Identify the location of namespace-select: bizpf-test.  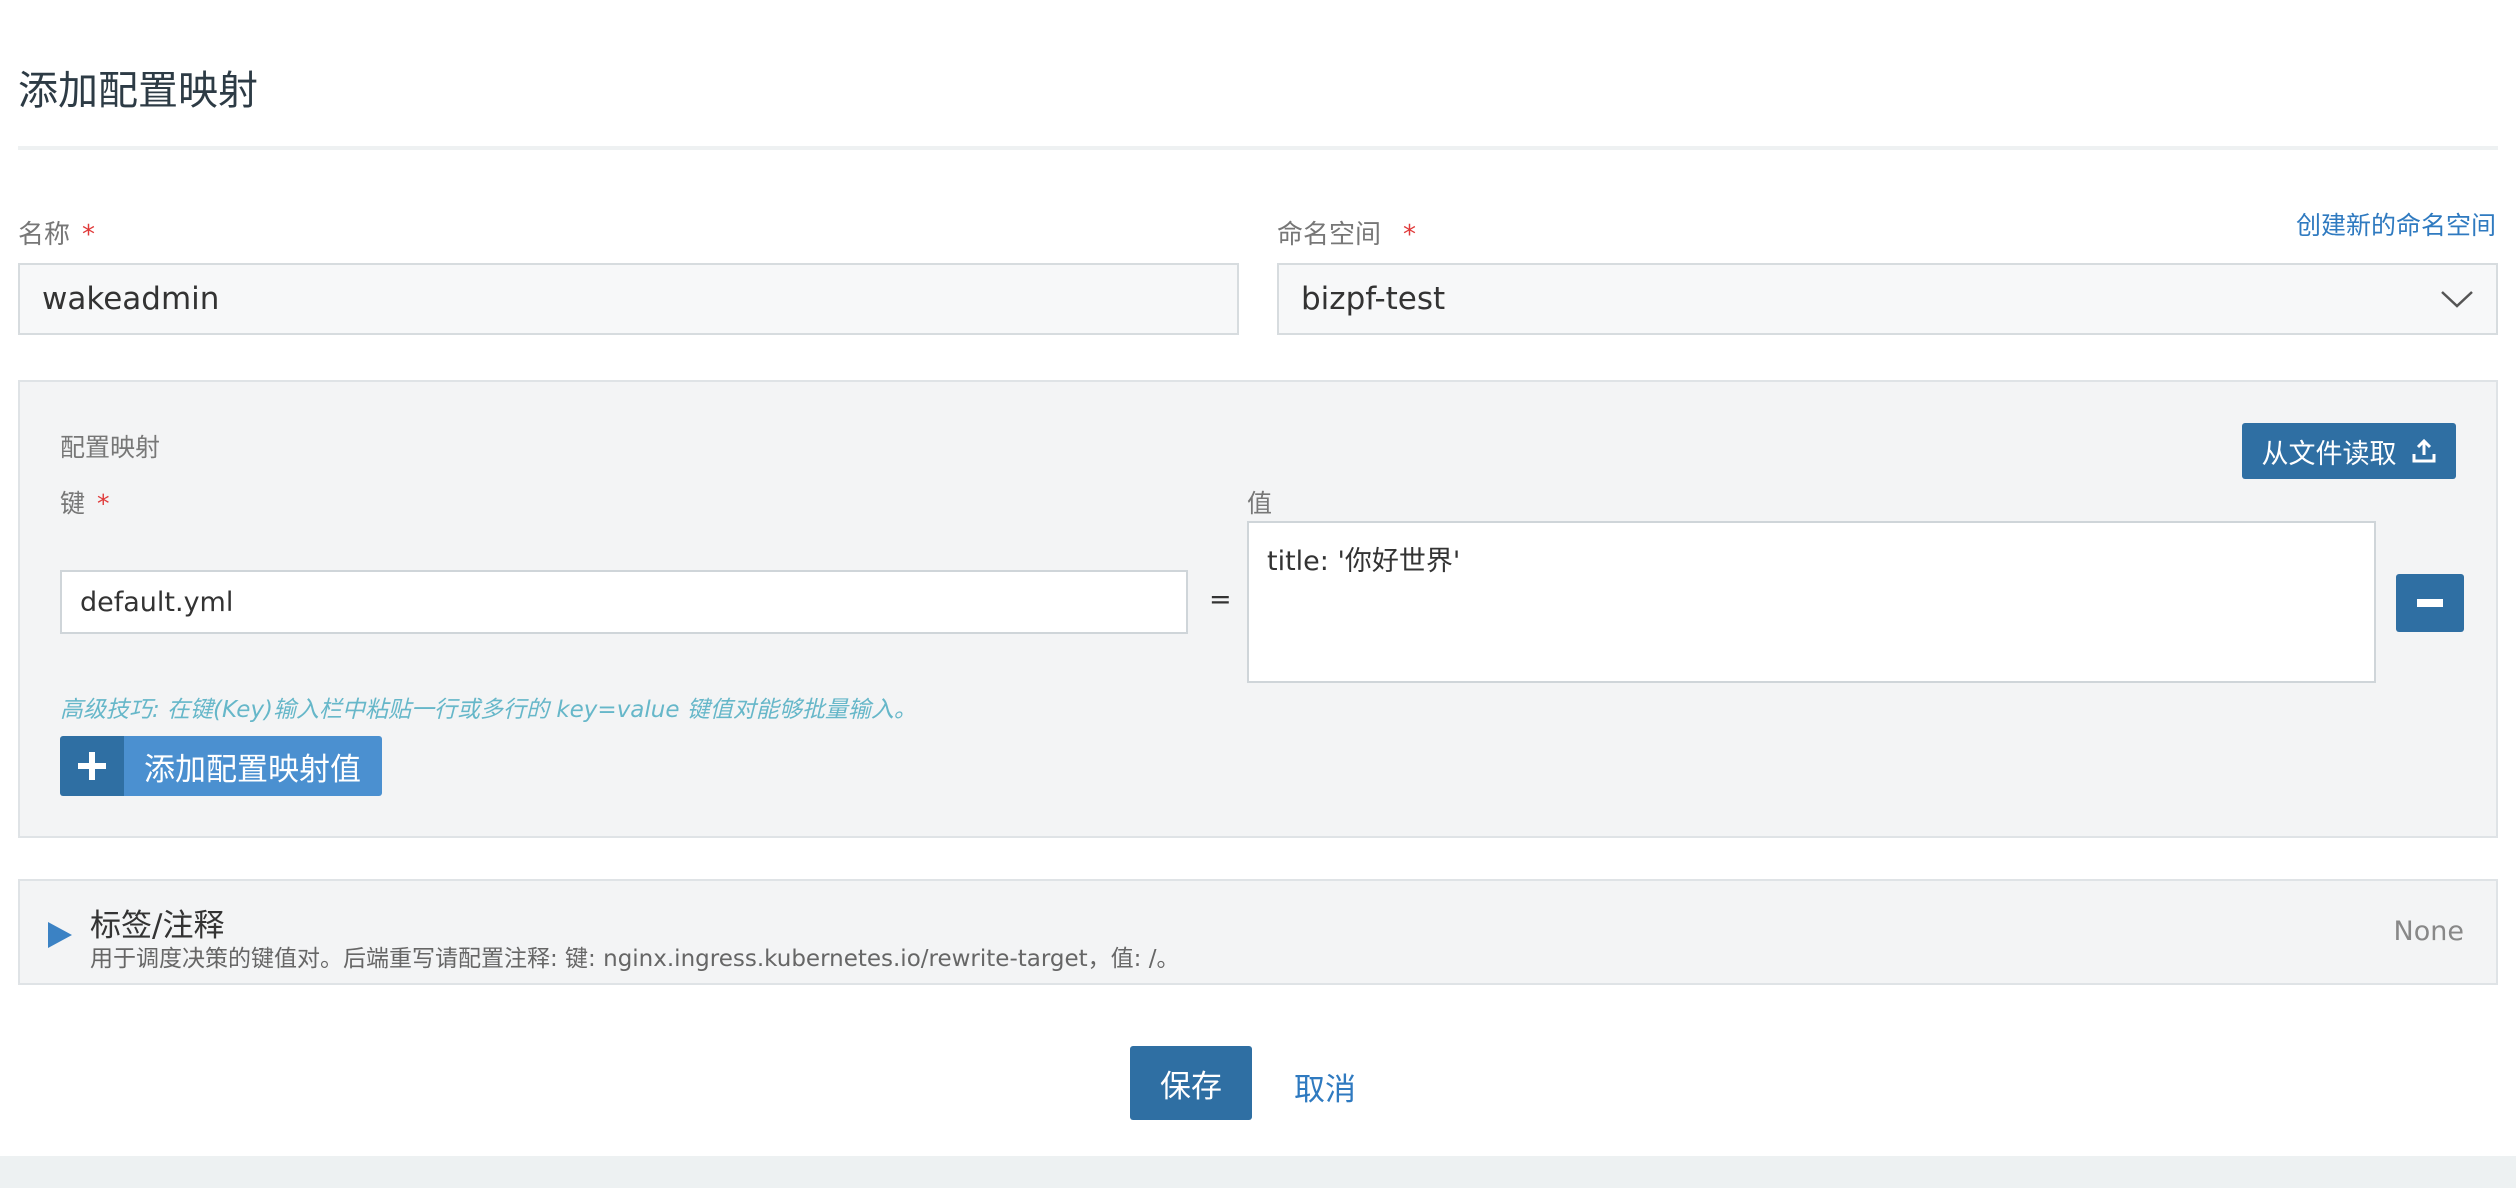
(1887, 299).